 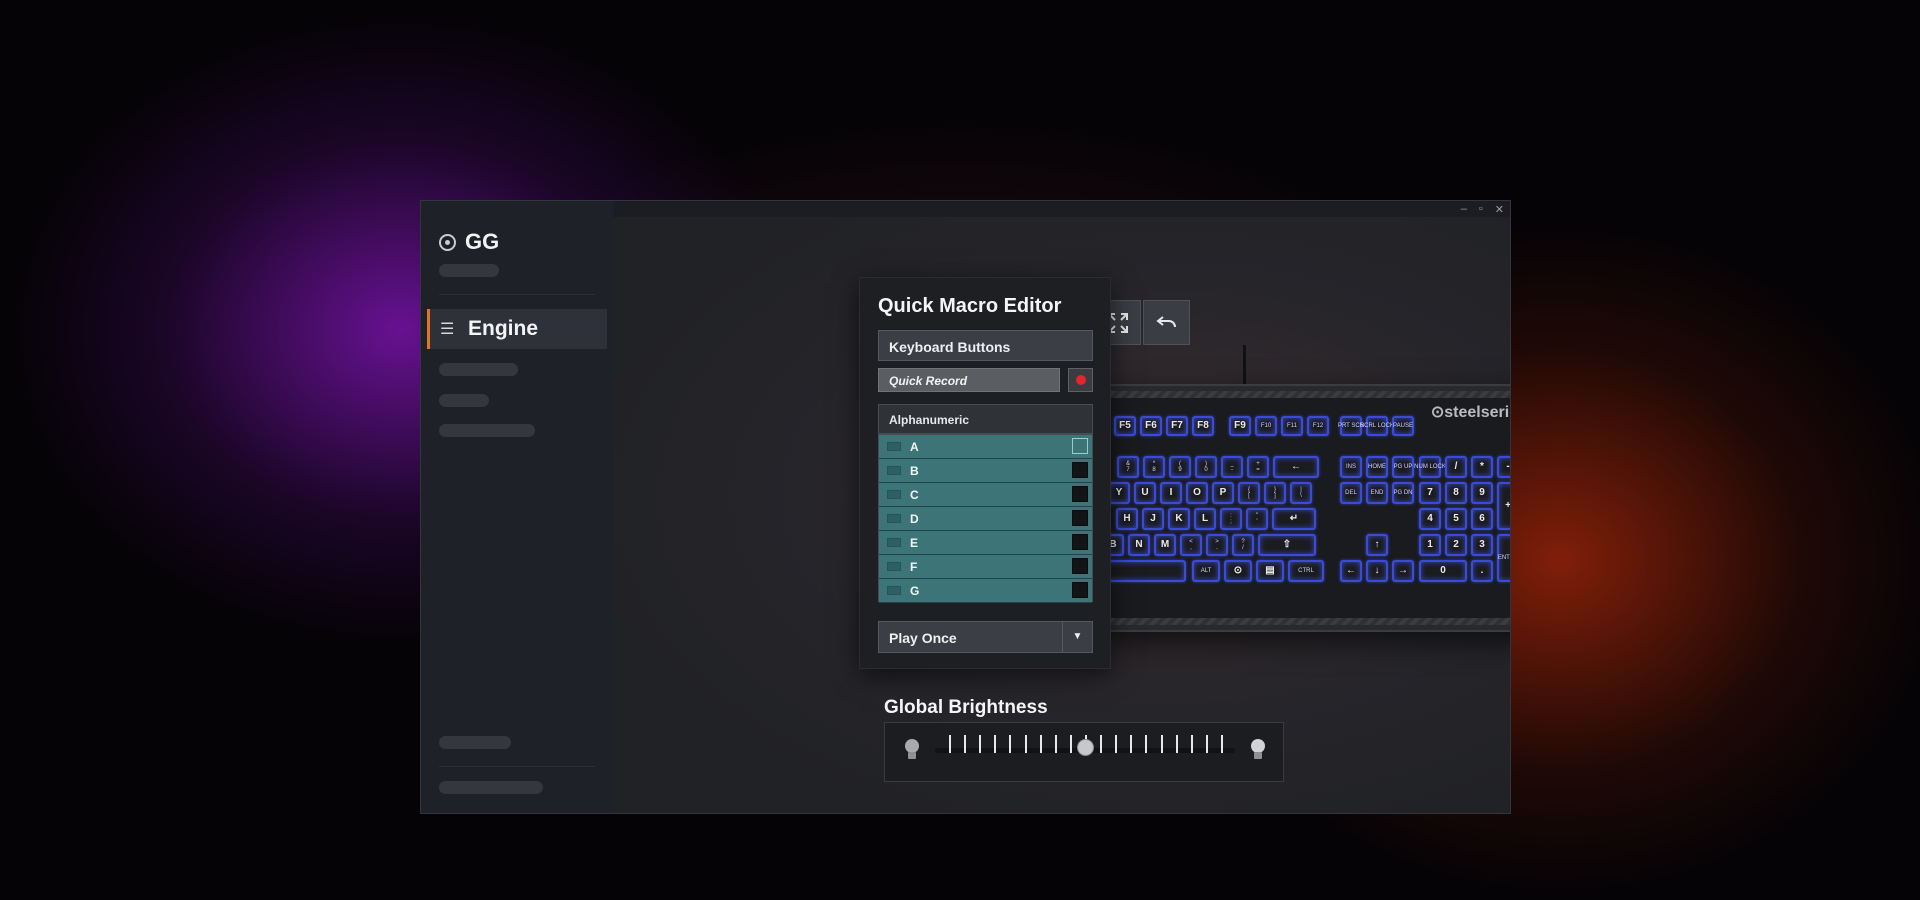 I want to click on chevron-down-icon: ▼, so click(x=1077, y=637).